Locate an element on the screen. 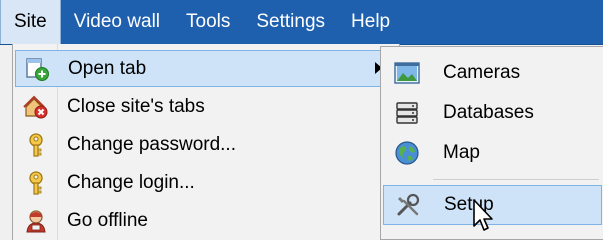  submenu-item-map: Map is located at coordinates (492, 153).